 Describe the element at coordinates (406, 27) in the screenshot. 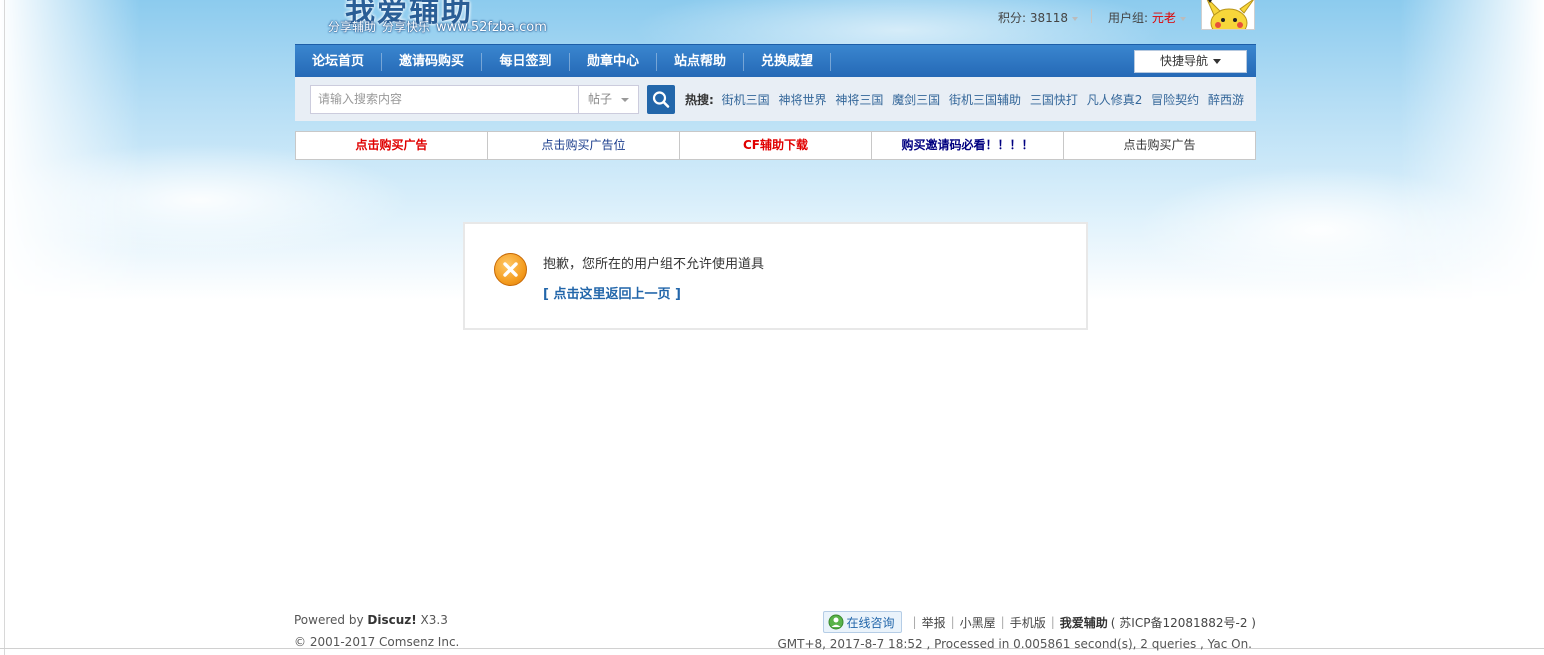

I see `logo-slogan-2: 分享快乐` at that location.